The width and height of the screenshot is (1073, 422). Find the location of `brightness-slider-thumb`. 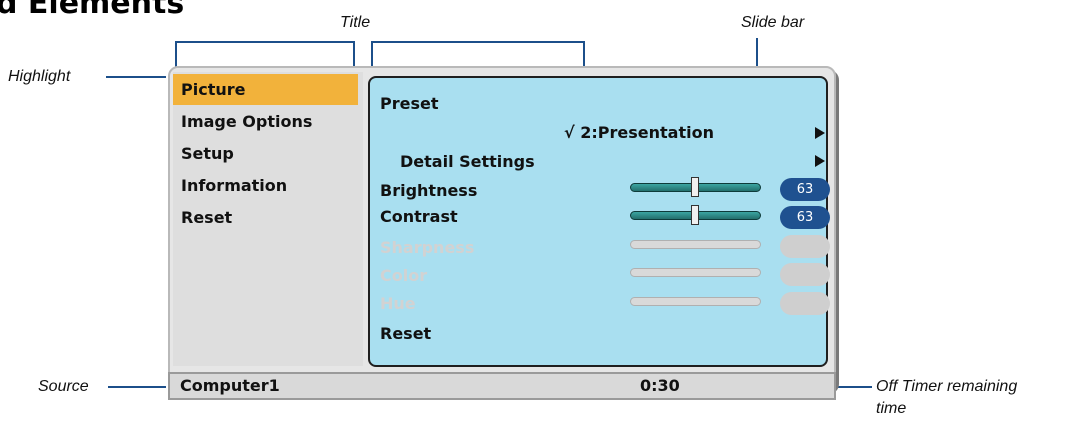

brightness-slider-thumb is located at coordinates (695, 187).